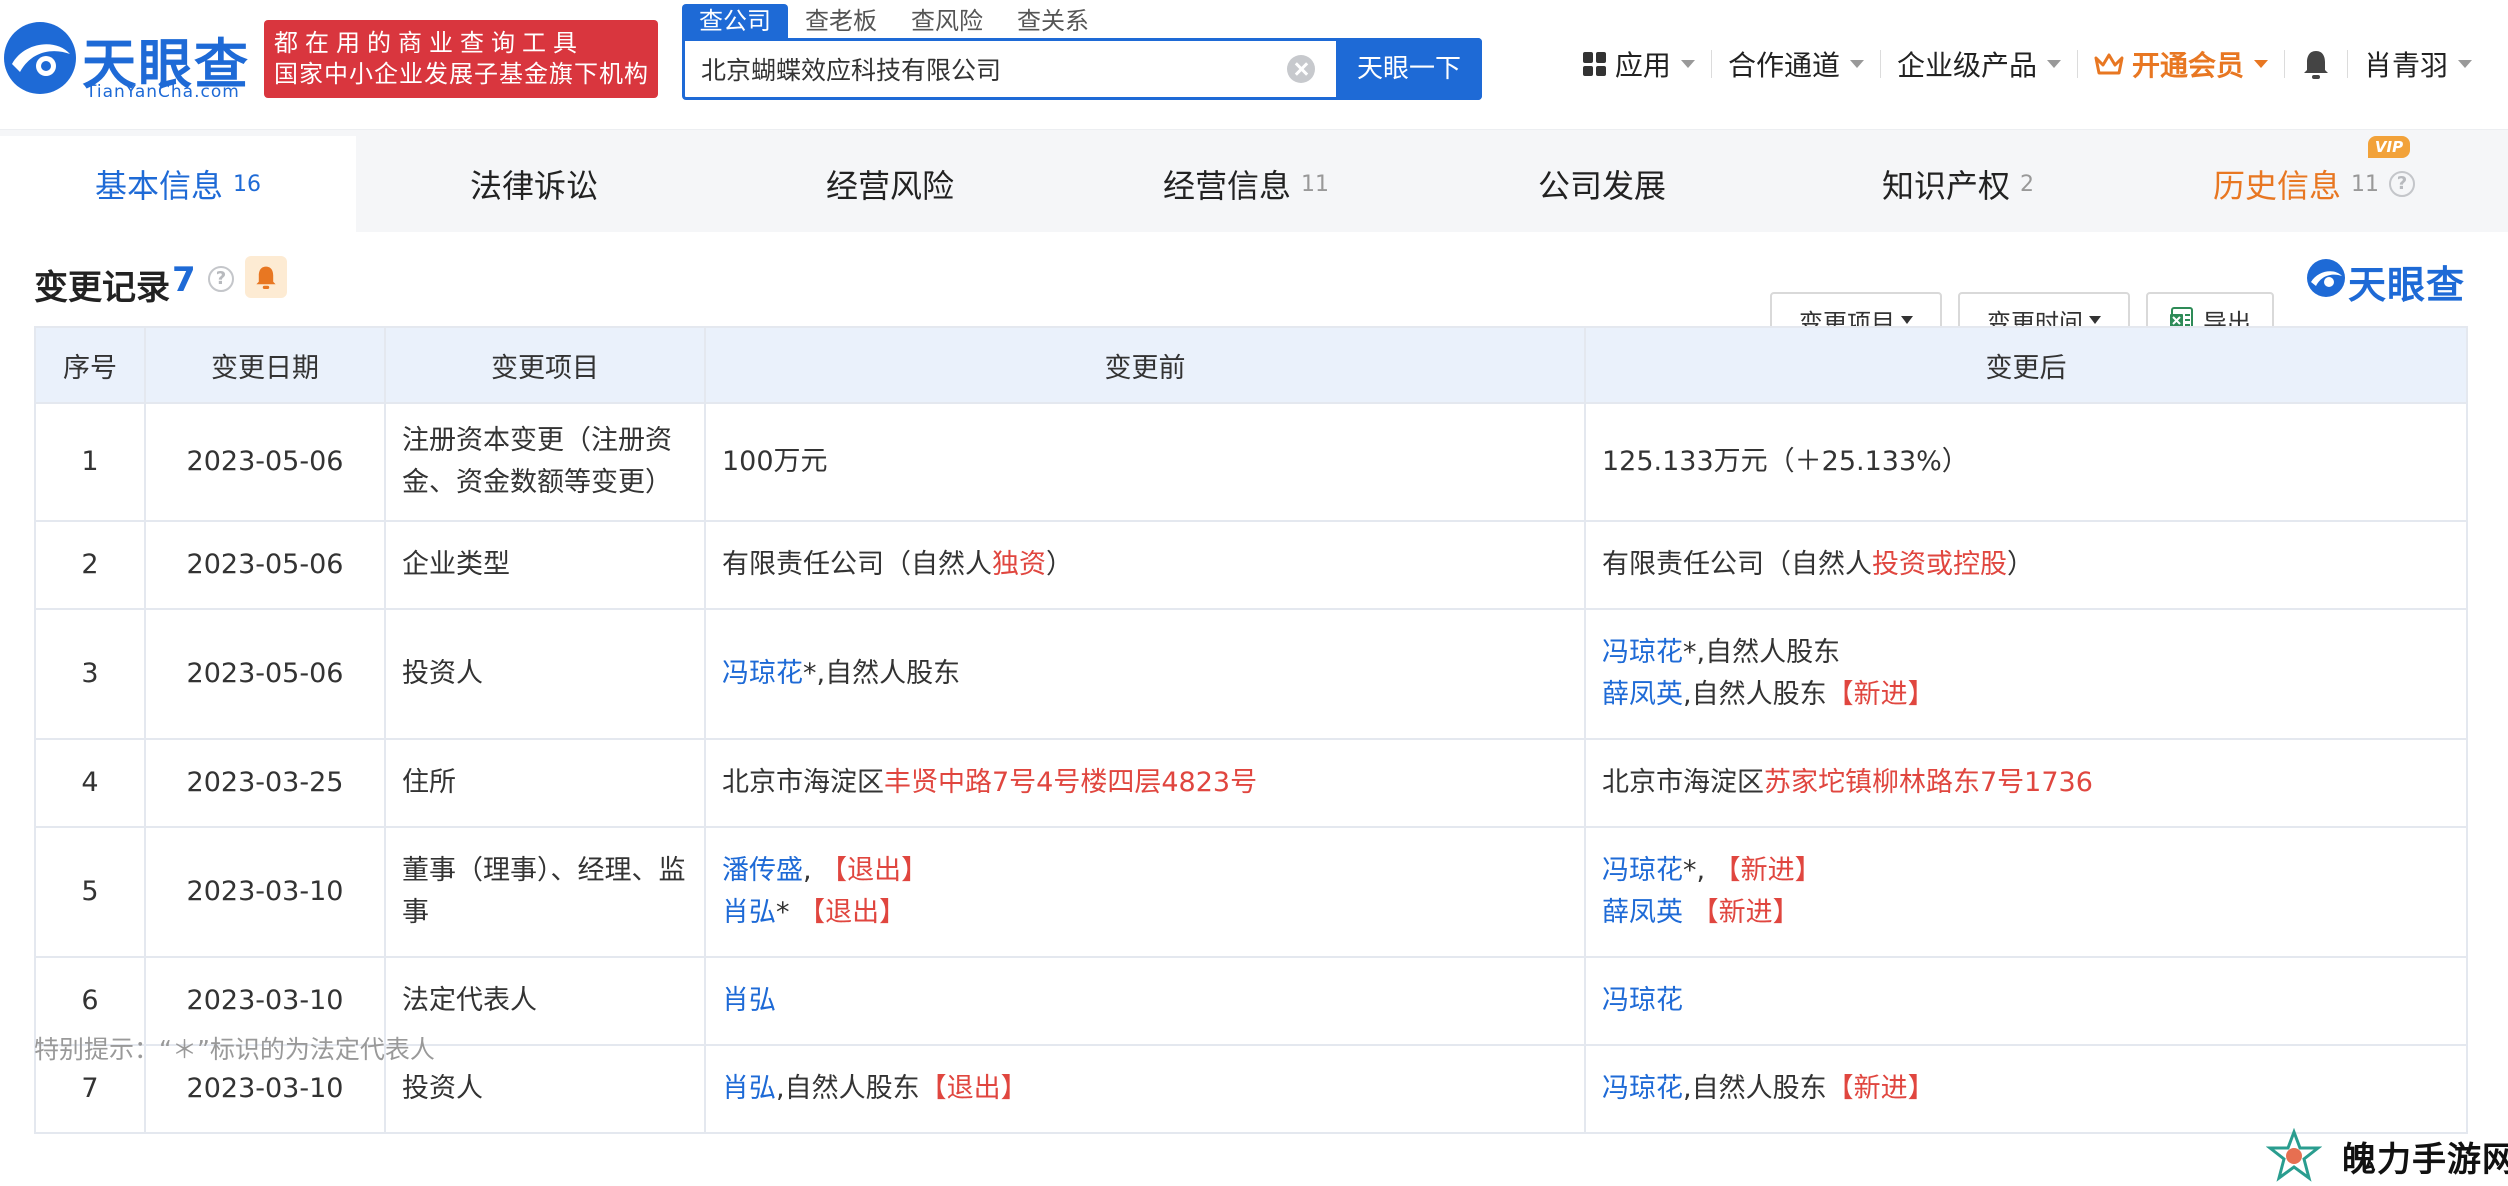 This screenshot has width=2508, height=1186. What do you see at coordinates (1783, 65) in the screenshot?
I see `nav-channel-label: 合作通道` at bounding box center [1783, 65].